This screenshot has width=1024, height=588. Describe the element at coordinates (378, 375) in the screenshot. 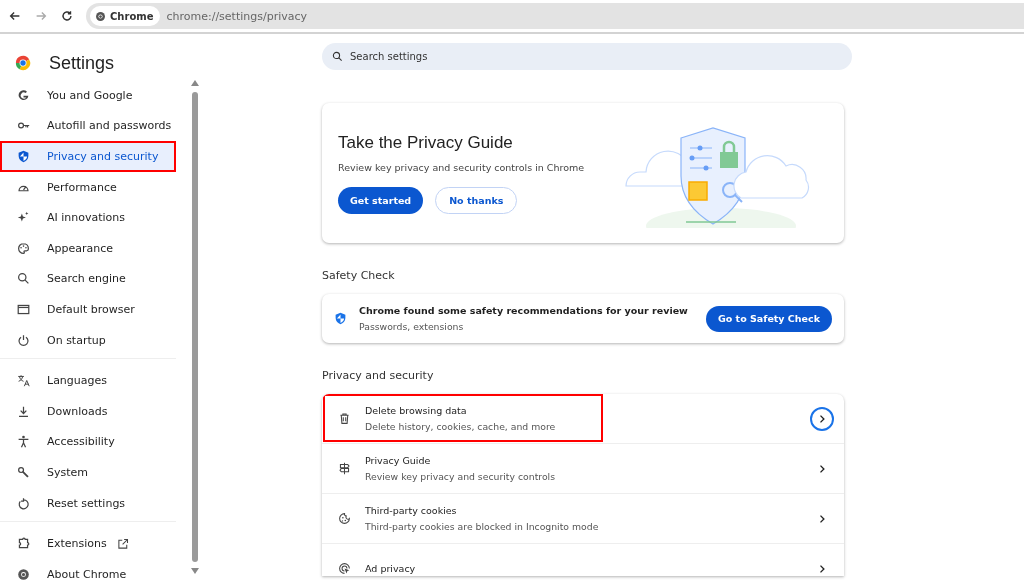

I see `section-heading: Privacy and security` at that location.